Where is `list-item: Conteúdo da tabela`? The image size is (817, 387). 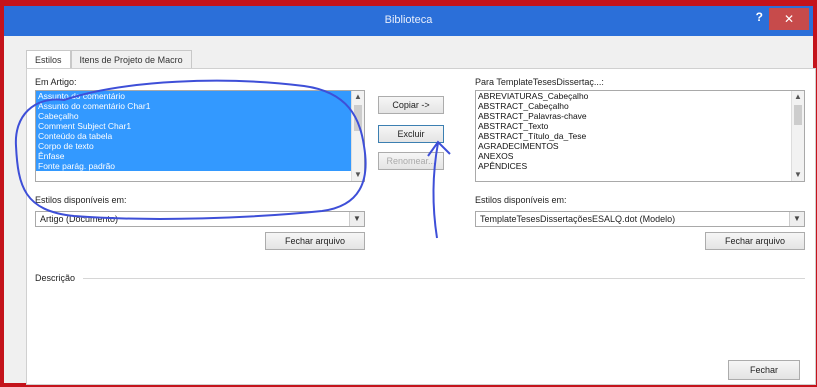 list-item: Conteúdo da tabela is located at coordinates (200, 136).